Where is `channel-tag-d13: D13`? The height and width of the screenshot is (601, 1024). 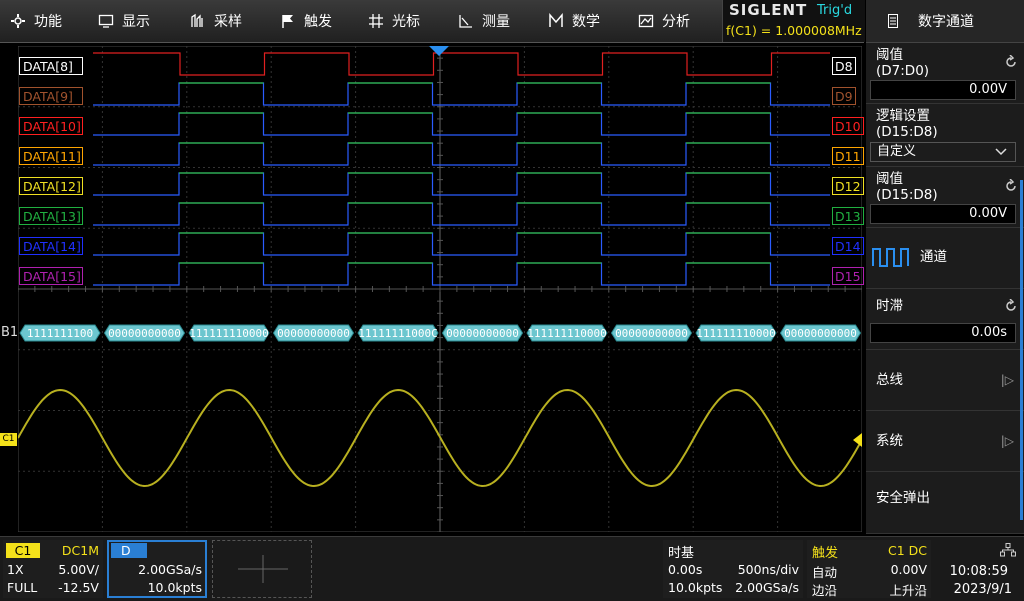 channel-tag-d13: D13 is located at coordinates (848, 216).